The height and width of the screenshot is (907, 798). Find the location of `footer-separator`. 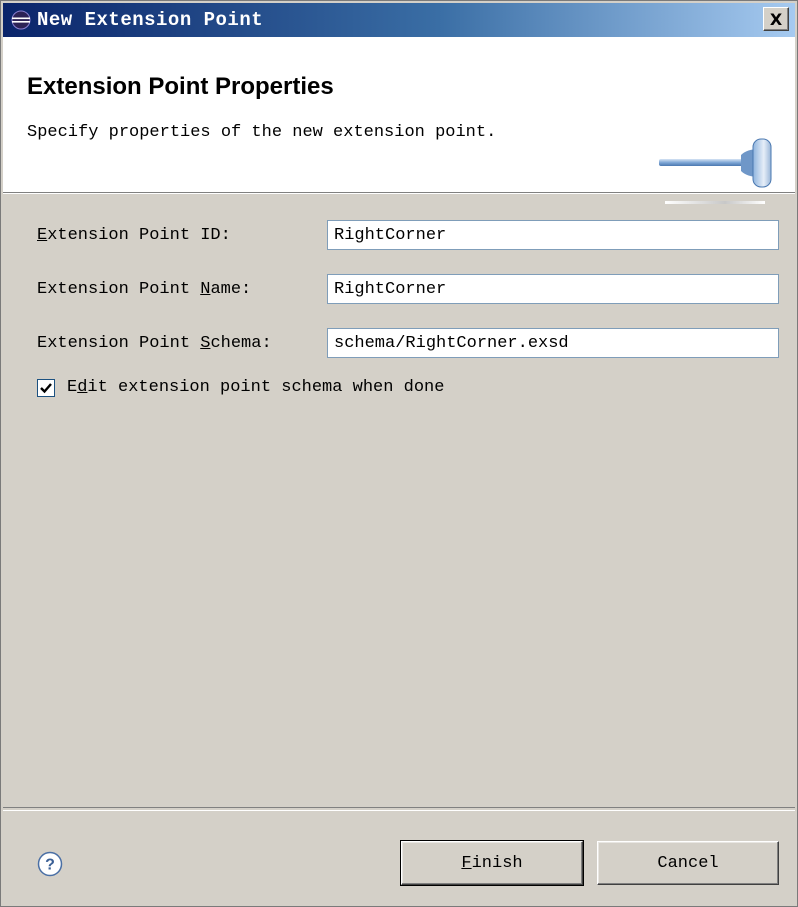

footer-separator is located at coordinates (399, 809).